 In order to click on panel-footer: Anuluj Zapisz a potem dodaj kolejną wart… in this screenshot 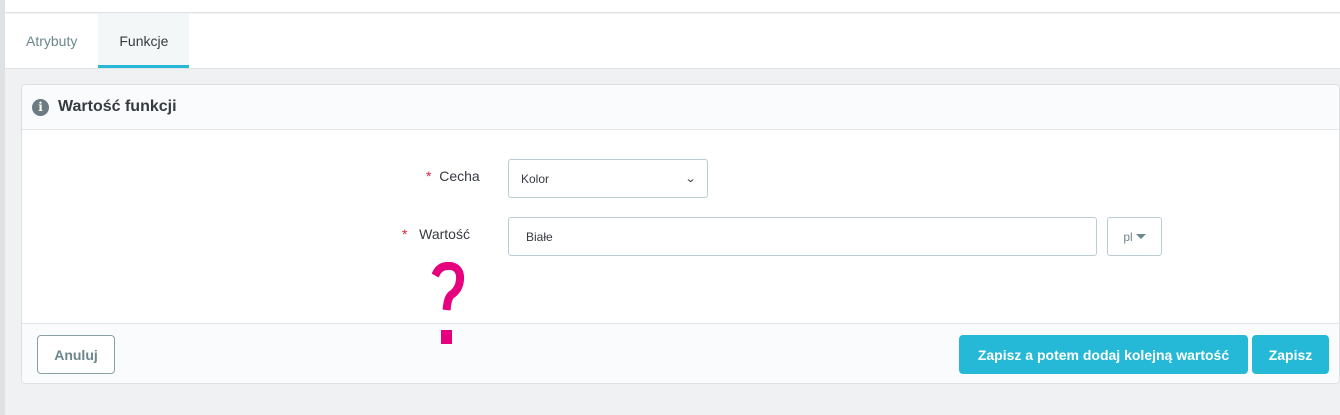, I will do `click(680, 353)`.